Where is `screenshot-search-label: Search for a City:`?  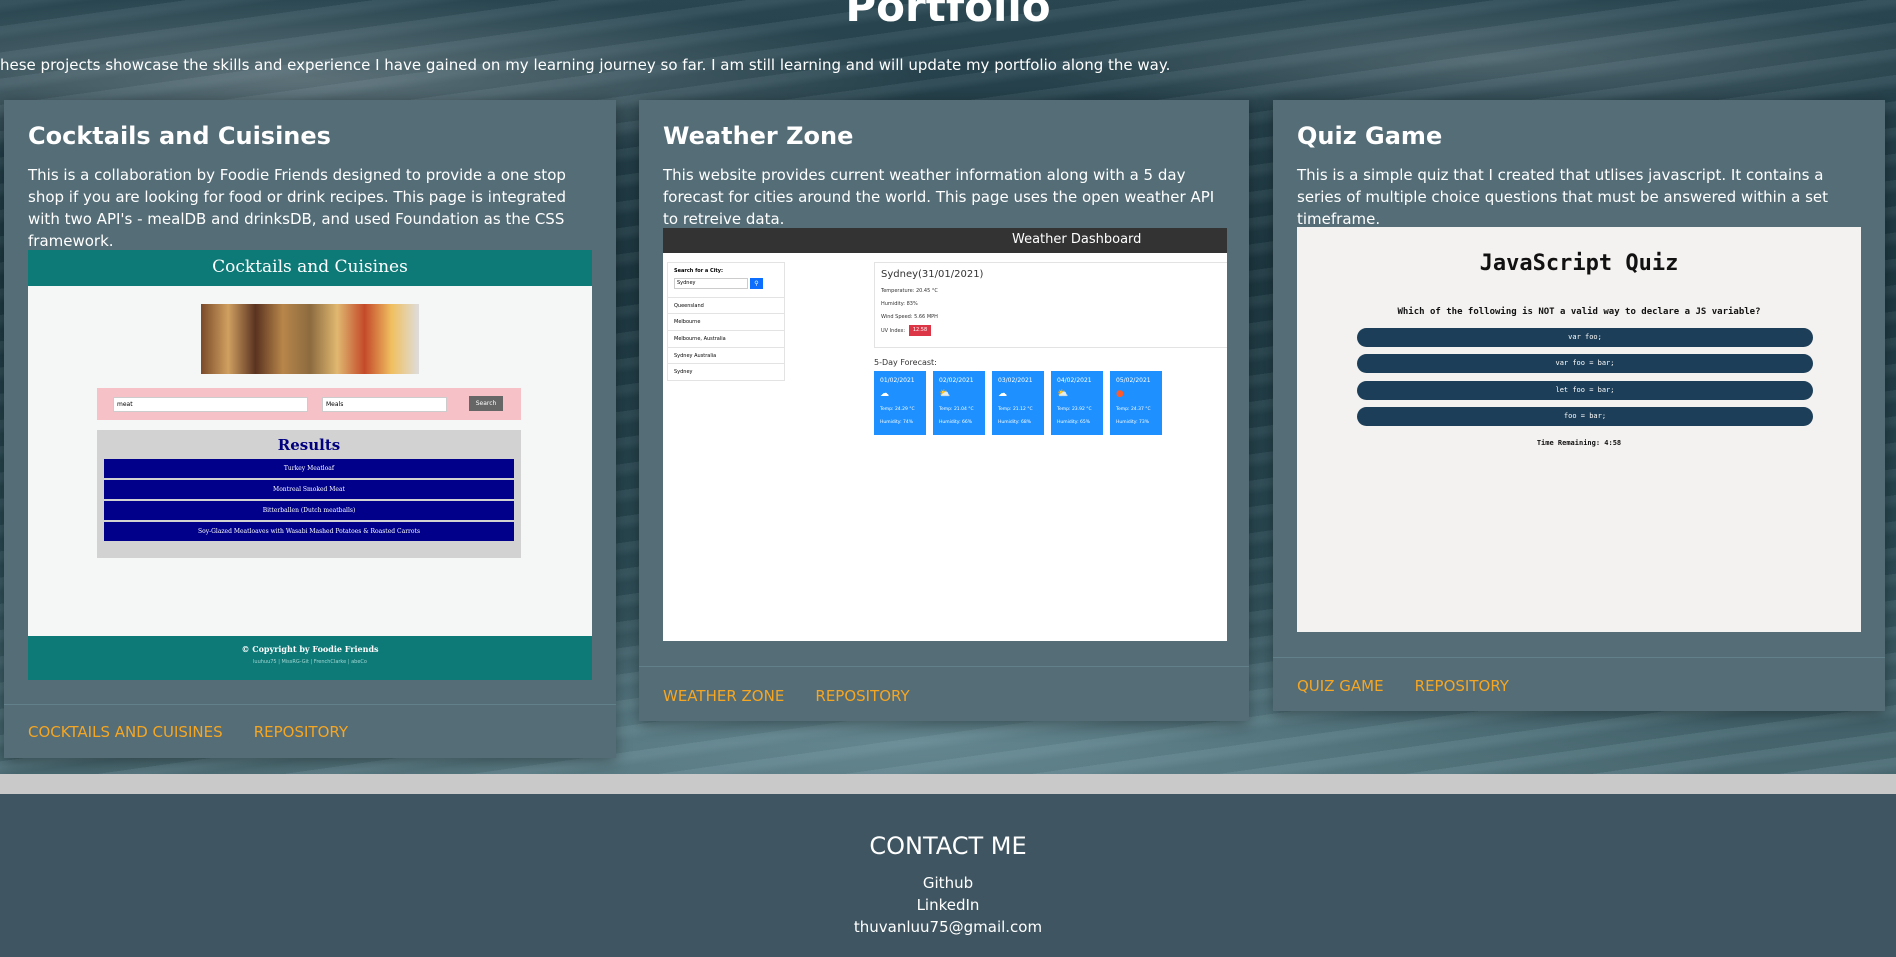
screenshot-search-label: Search for a City: is located at coordinates (699, 271).